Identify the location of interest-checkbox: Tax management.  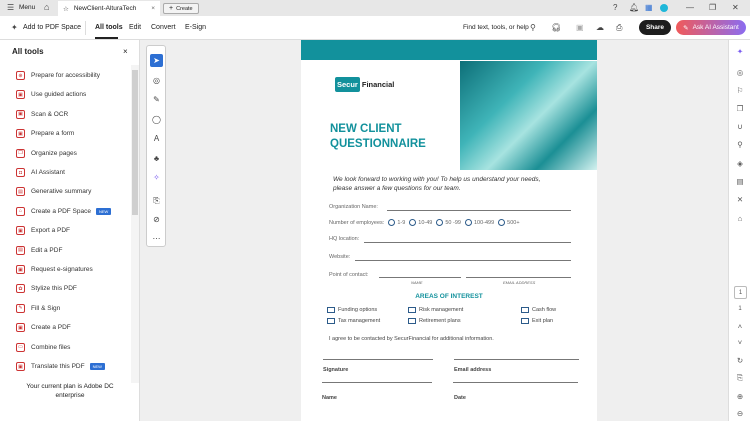
(353, 321).